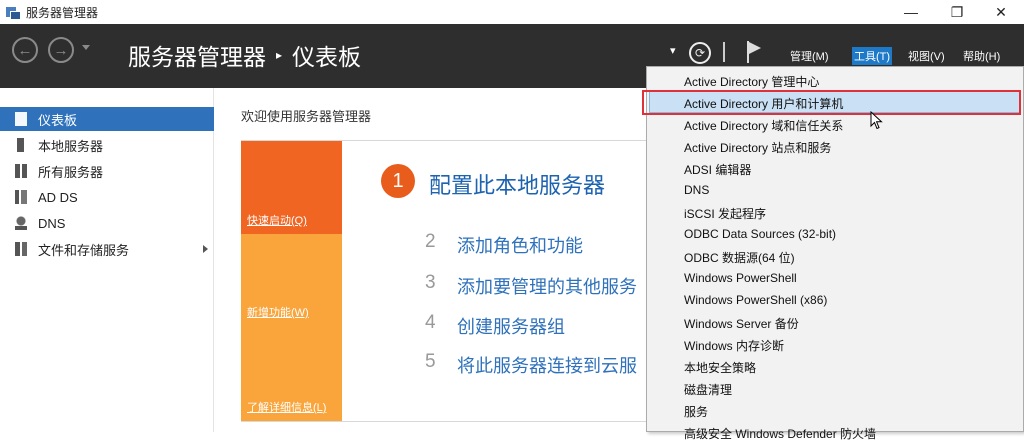 This screenshot has height=442, width=1024. Describe the element at coordinates (13, 12) in the screenshot. I see `server-manager-app-icon` at that location.